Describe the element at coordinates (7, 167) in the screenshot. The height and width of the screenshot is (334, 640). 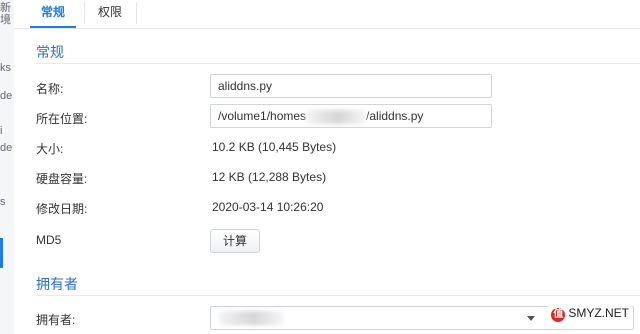
I see `background-window-panel: 新境 ks de i de s` at that location.